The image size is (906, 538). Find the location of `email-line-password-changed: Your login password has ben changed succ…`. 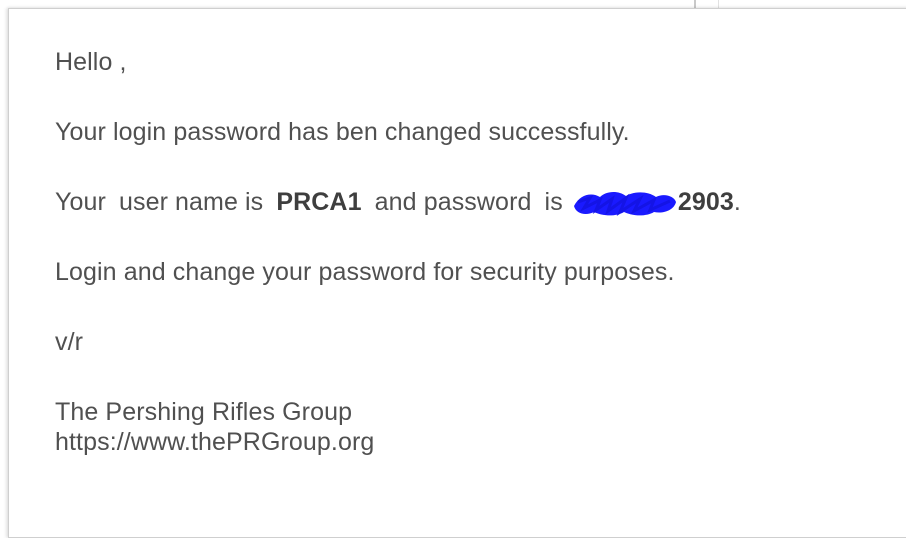

email-line-password-changed: Your login password has ben changed succ… is located at coordinates (398, 132).